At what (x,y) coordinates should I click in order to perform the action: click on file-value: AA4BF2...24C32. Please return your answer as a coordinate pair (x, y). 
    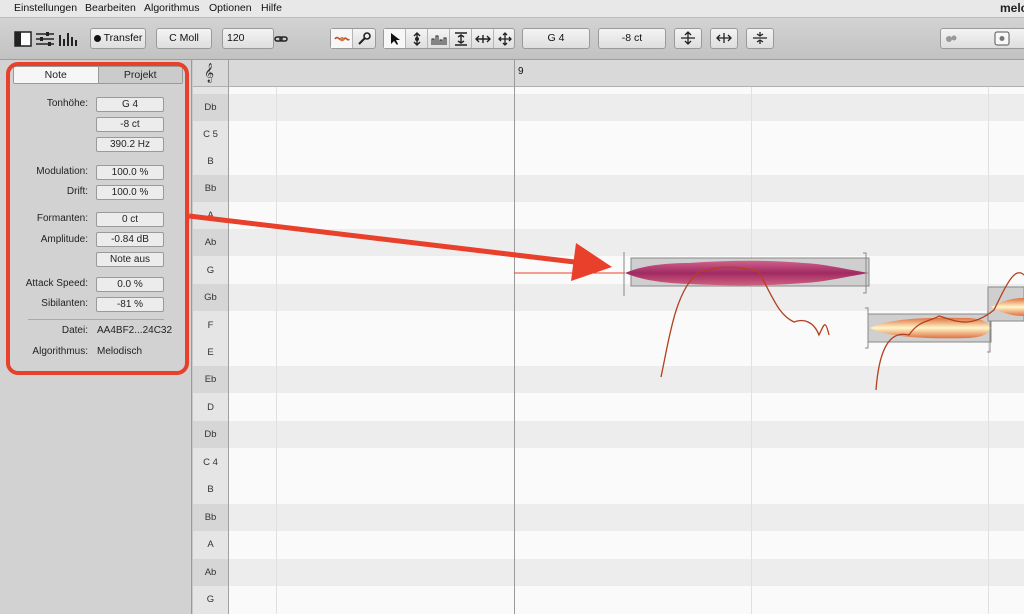
    Looking at the image, I should click on (135, 330).